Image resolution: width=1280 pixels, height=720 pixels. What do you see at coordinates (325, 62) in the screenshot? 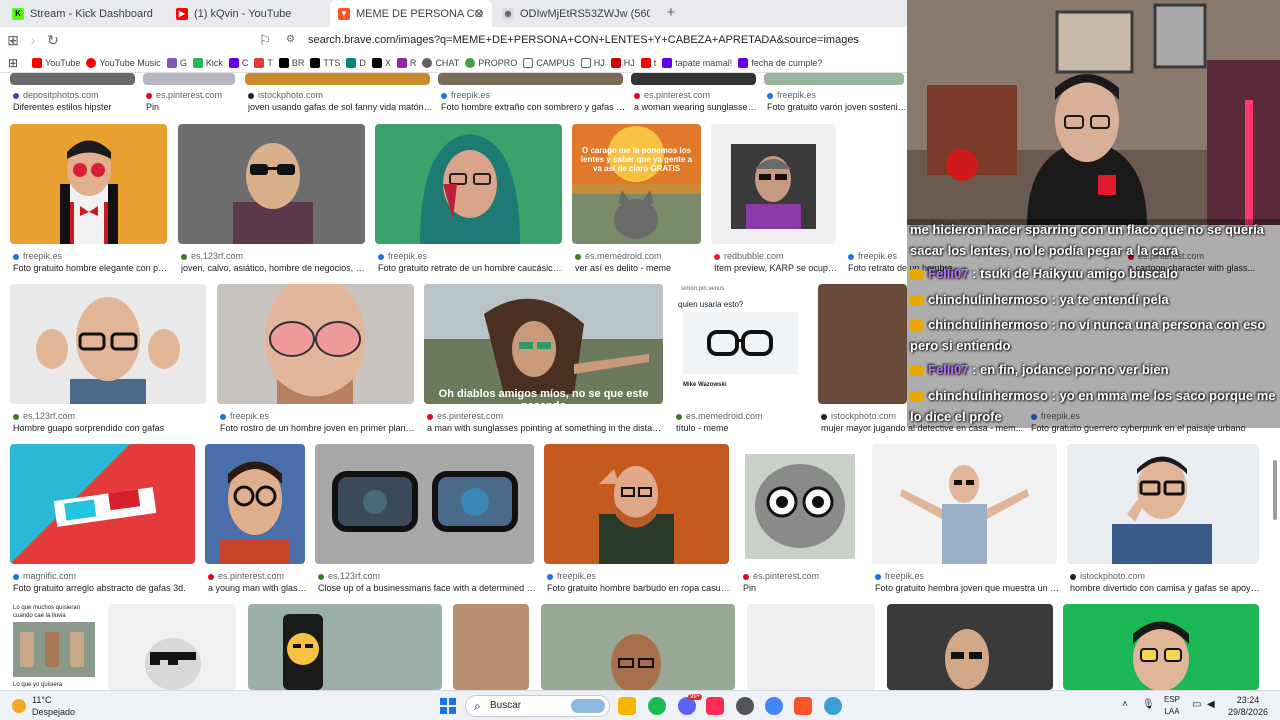
I see `bookmark-tts: TTS` at bounding box center [325, 62].